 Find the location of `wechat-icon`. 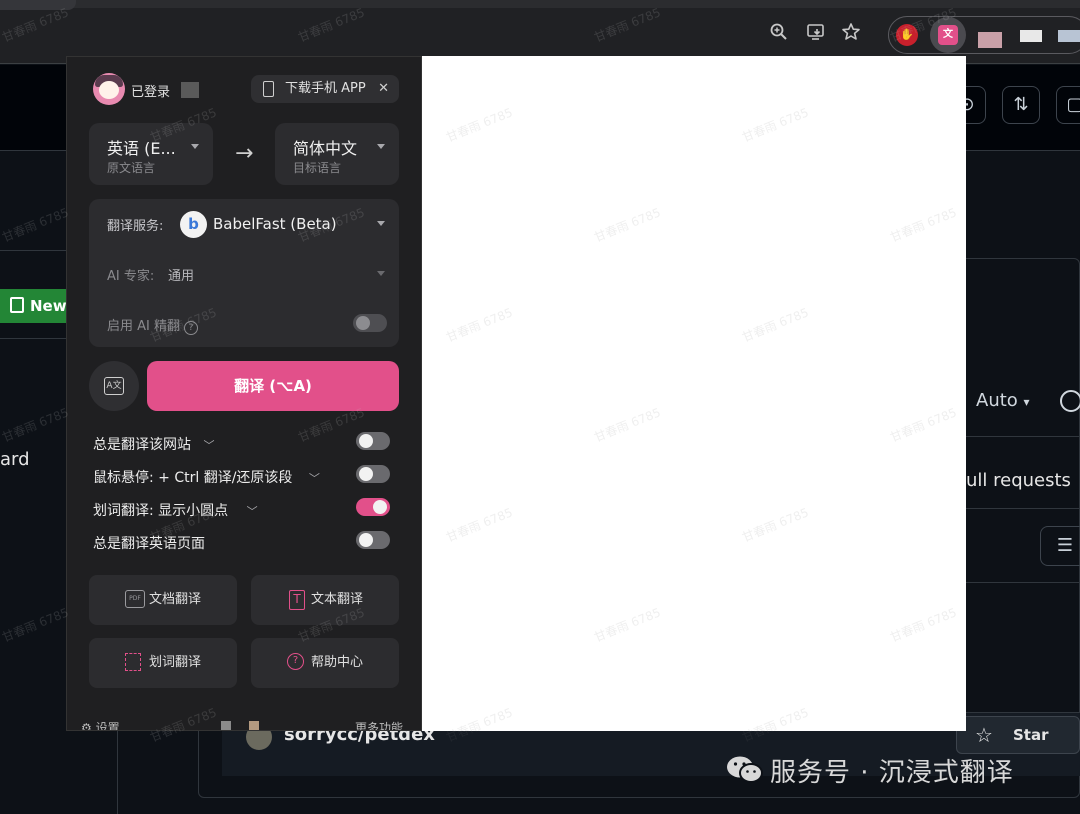

wechat-icon is located at coordinates (745, 769).